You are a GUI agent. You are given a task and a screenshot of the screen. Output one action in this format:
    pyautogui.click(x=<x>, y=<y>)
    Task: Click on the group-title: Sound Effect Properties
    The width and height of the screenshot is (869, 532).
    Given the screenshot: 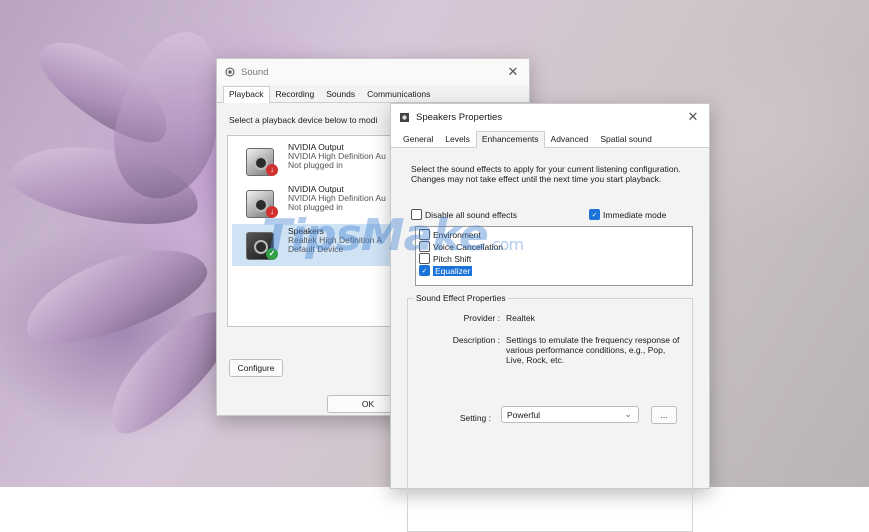 What is the action you would take?
    pyautogui.click(x=461, y=298)
    